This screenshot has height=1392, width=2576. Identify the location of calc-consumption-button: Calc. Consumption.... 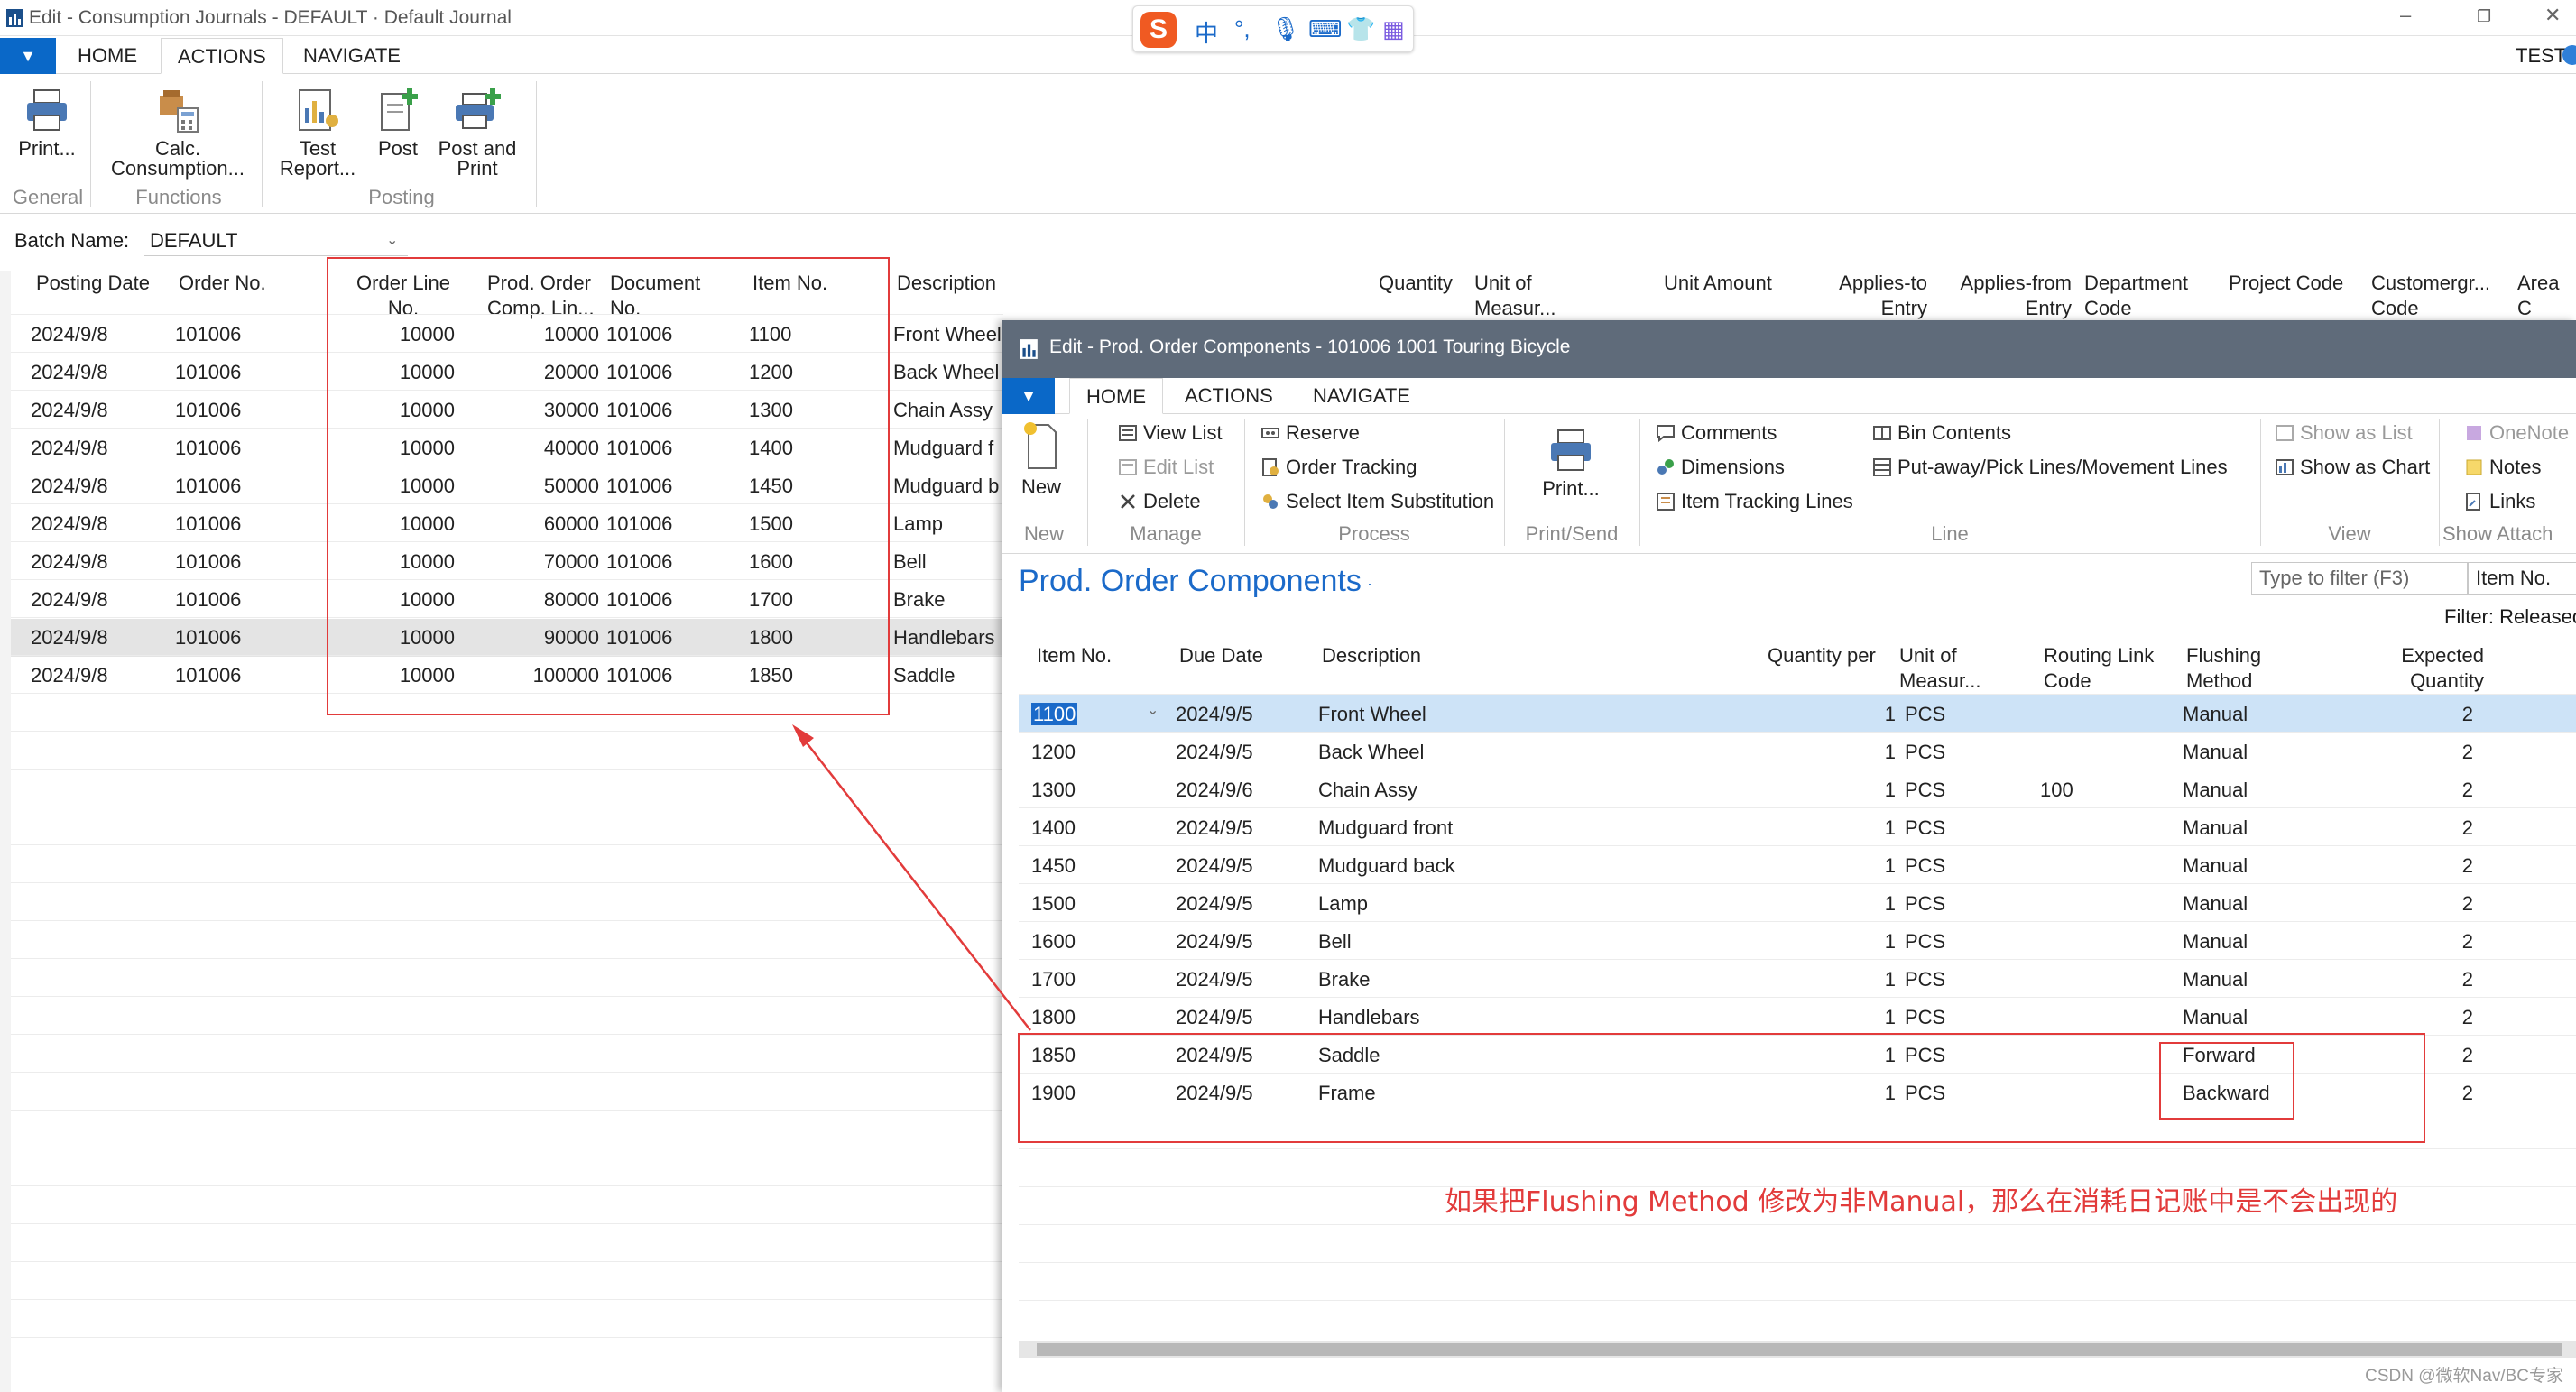
(177, 133).